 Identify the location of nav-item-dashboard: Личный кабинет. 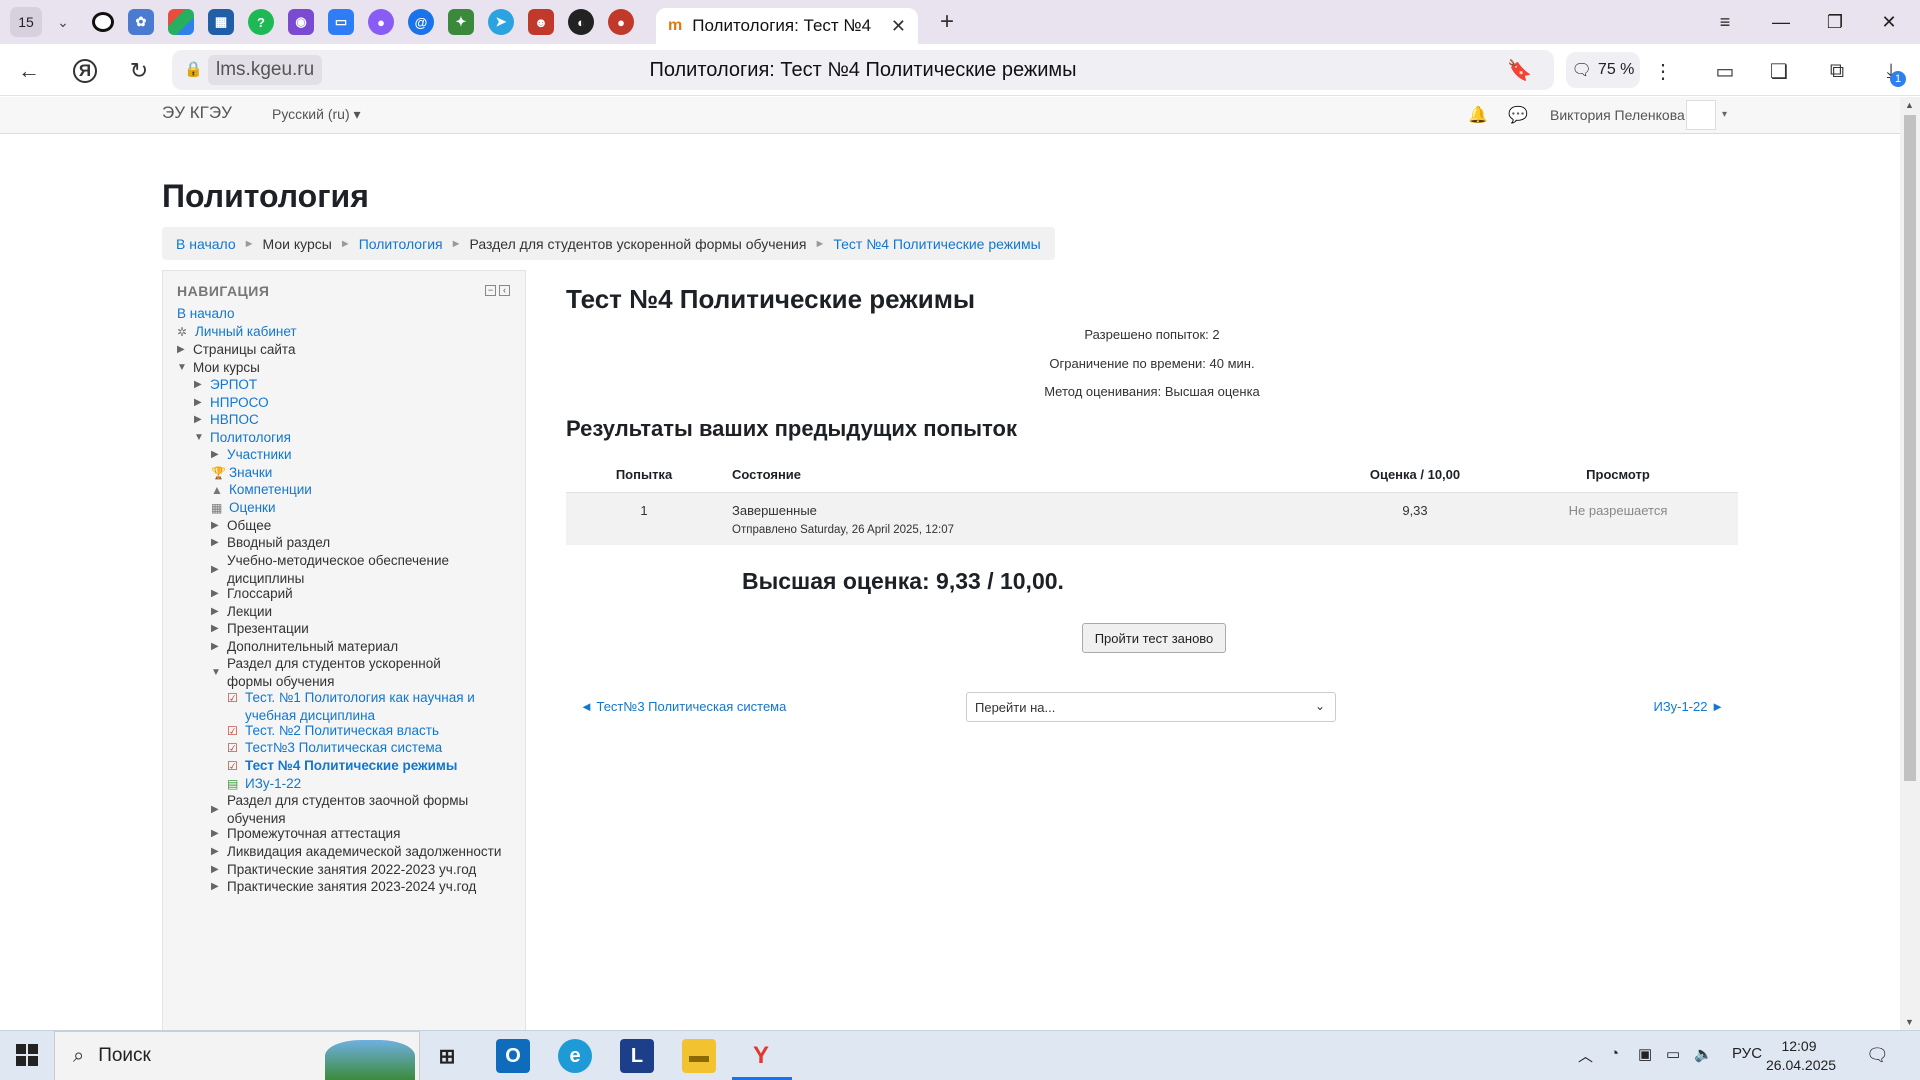
(246, 332).